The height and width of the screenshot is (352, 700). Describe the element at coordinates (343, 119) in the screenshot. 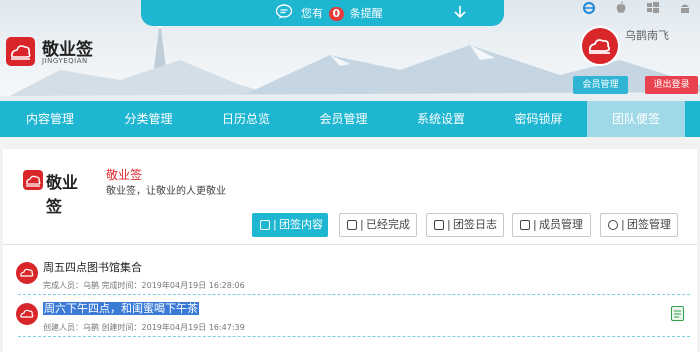

I see `nav-item-members: 会员管理` at that location.